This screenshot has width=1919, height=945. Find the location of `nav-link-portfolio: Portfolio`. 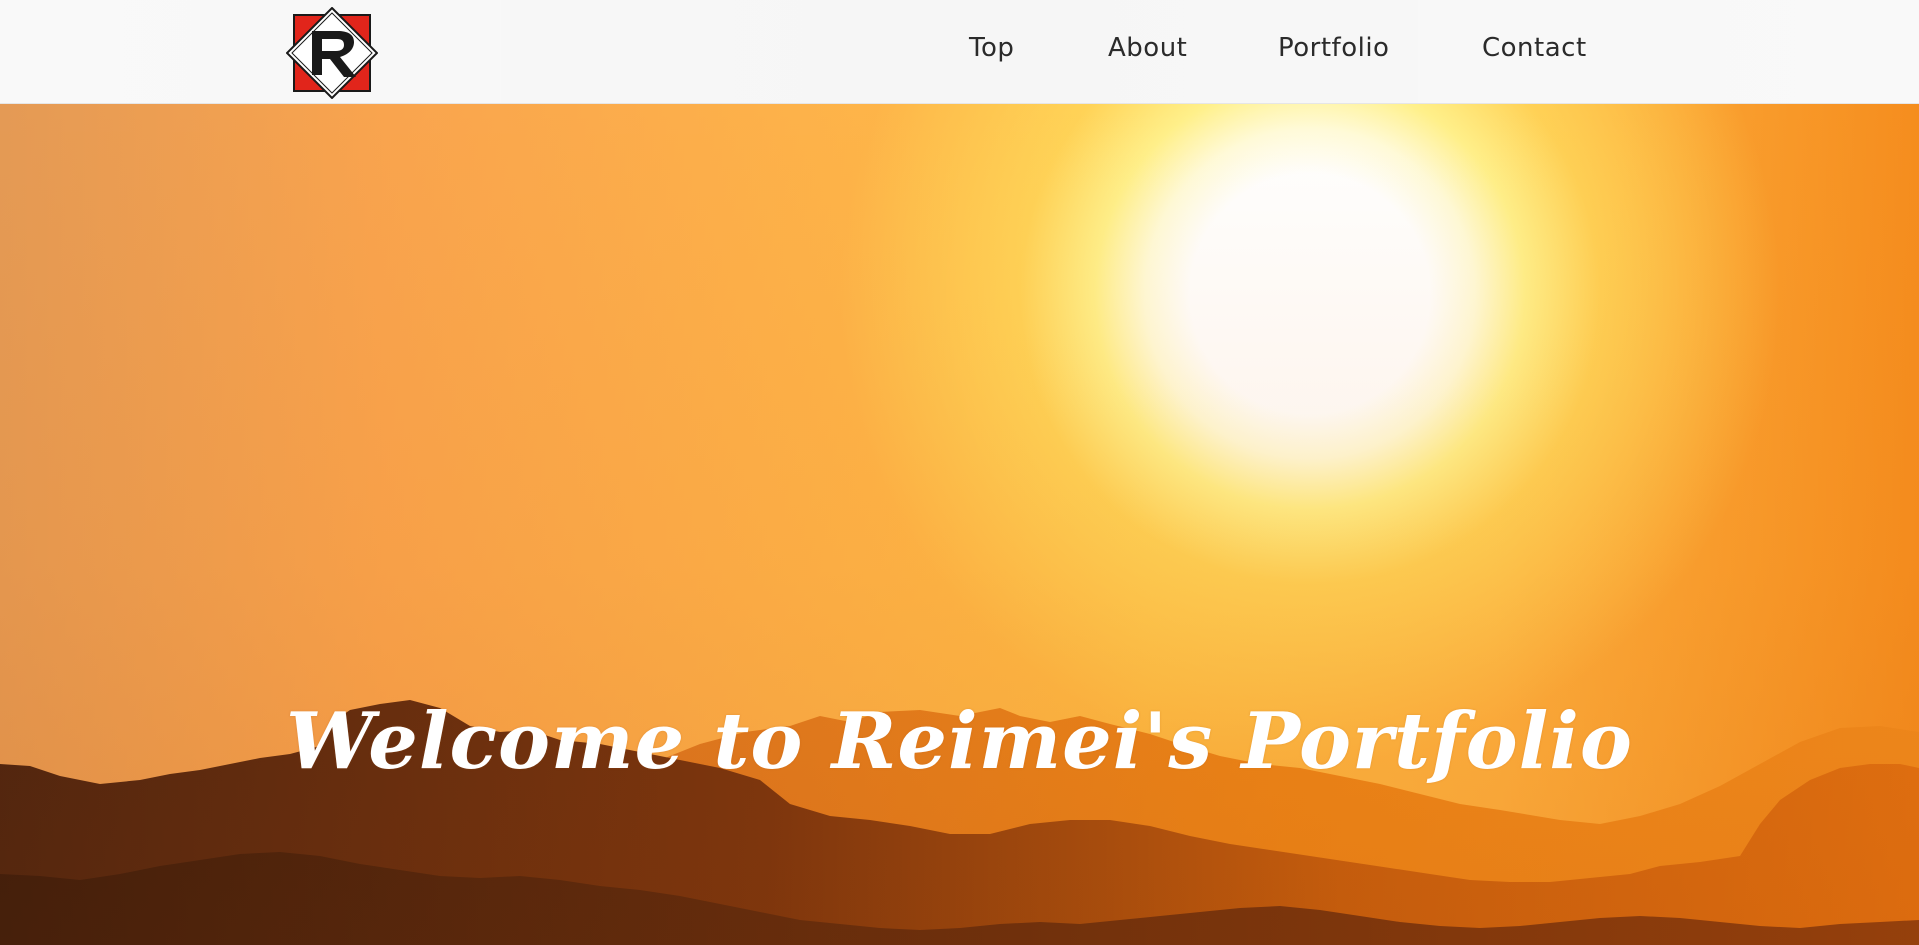

nav-link-portfolio: Portfolio is located at coordinates (1333, 48).